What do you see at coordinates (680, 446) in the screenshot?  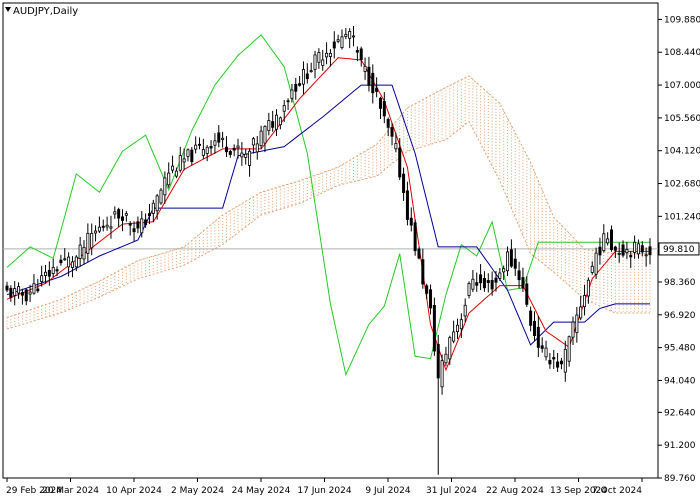 I see `y-tick-label: 91.200` at bounding box center [680, 446].